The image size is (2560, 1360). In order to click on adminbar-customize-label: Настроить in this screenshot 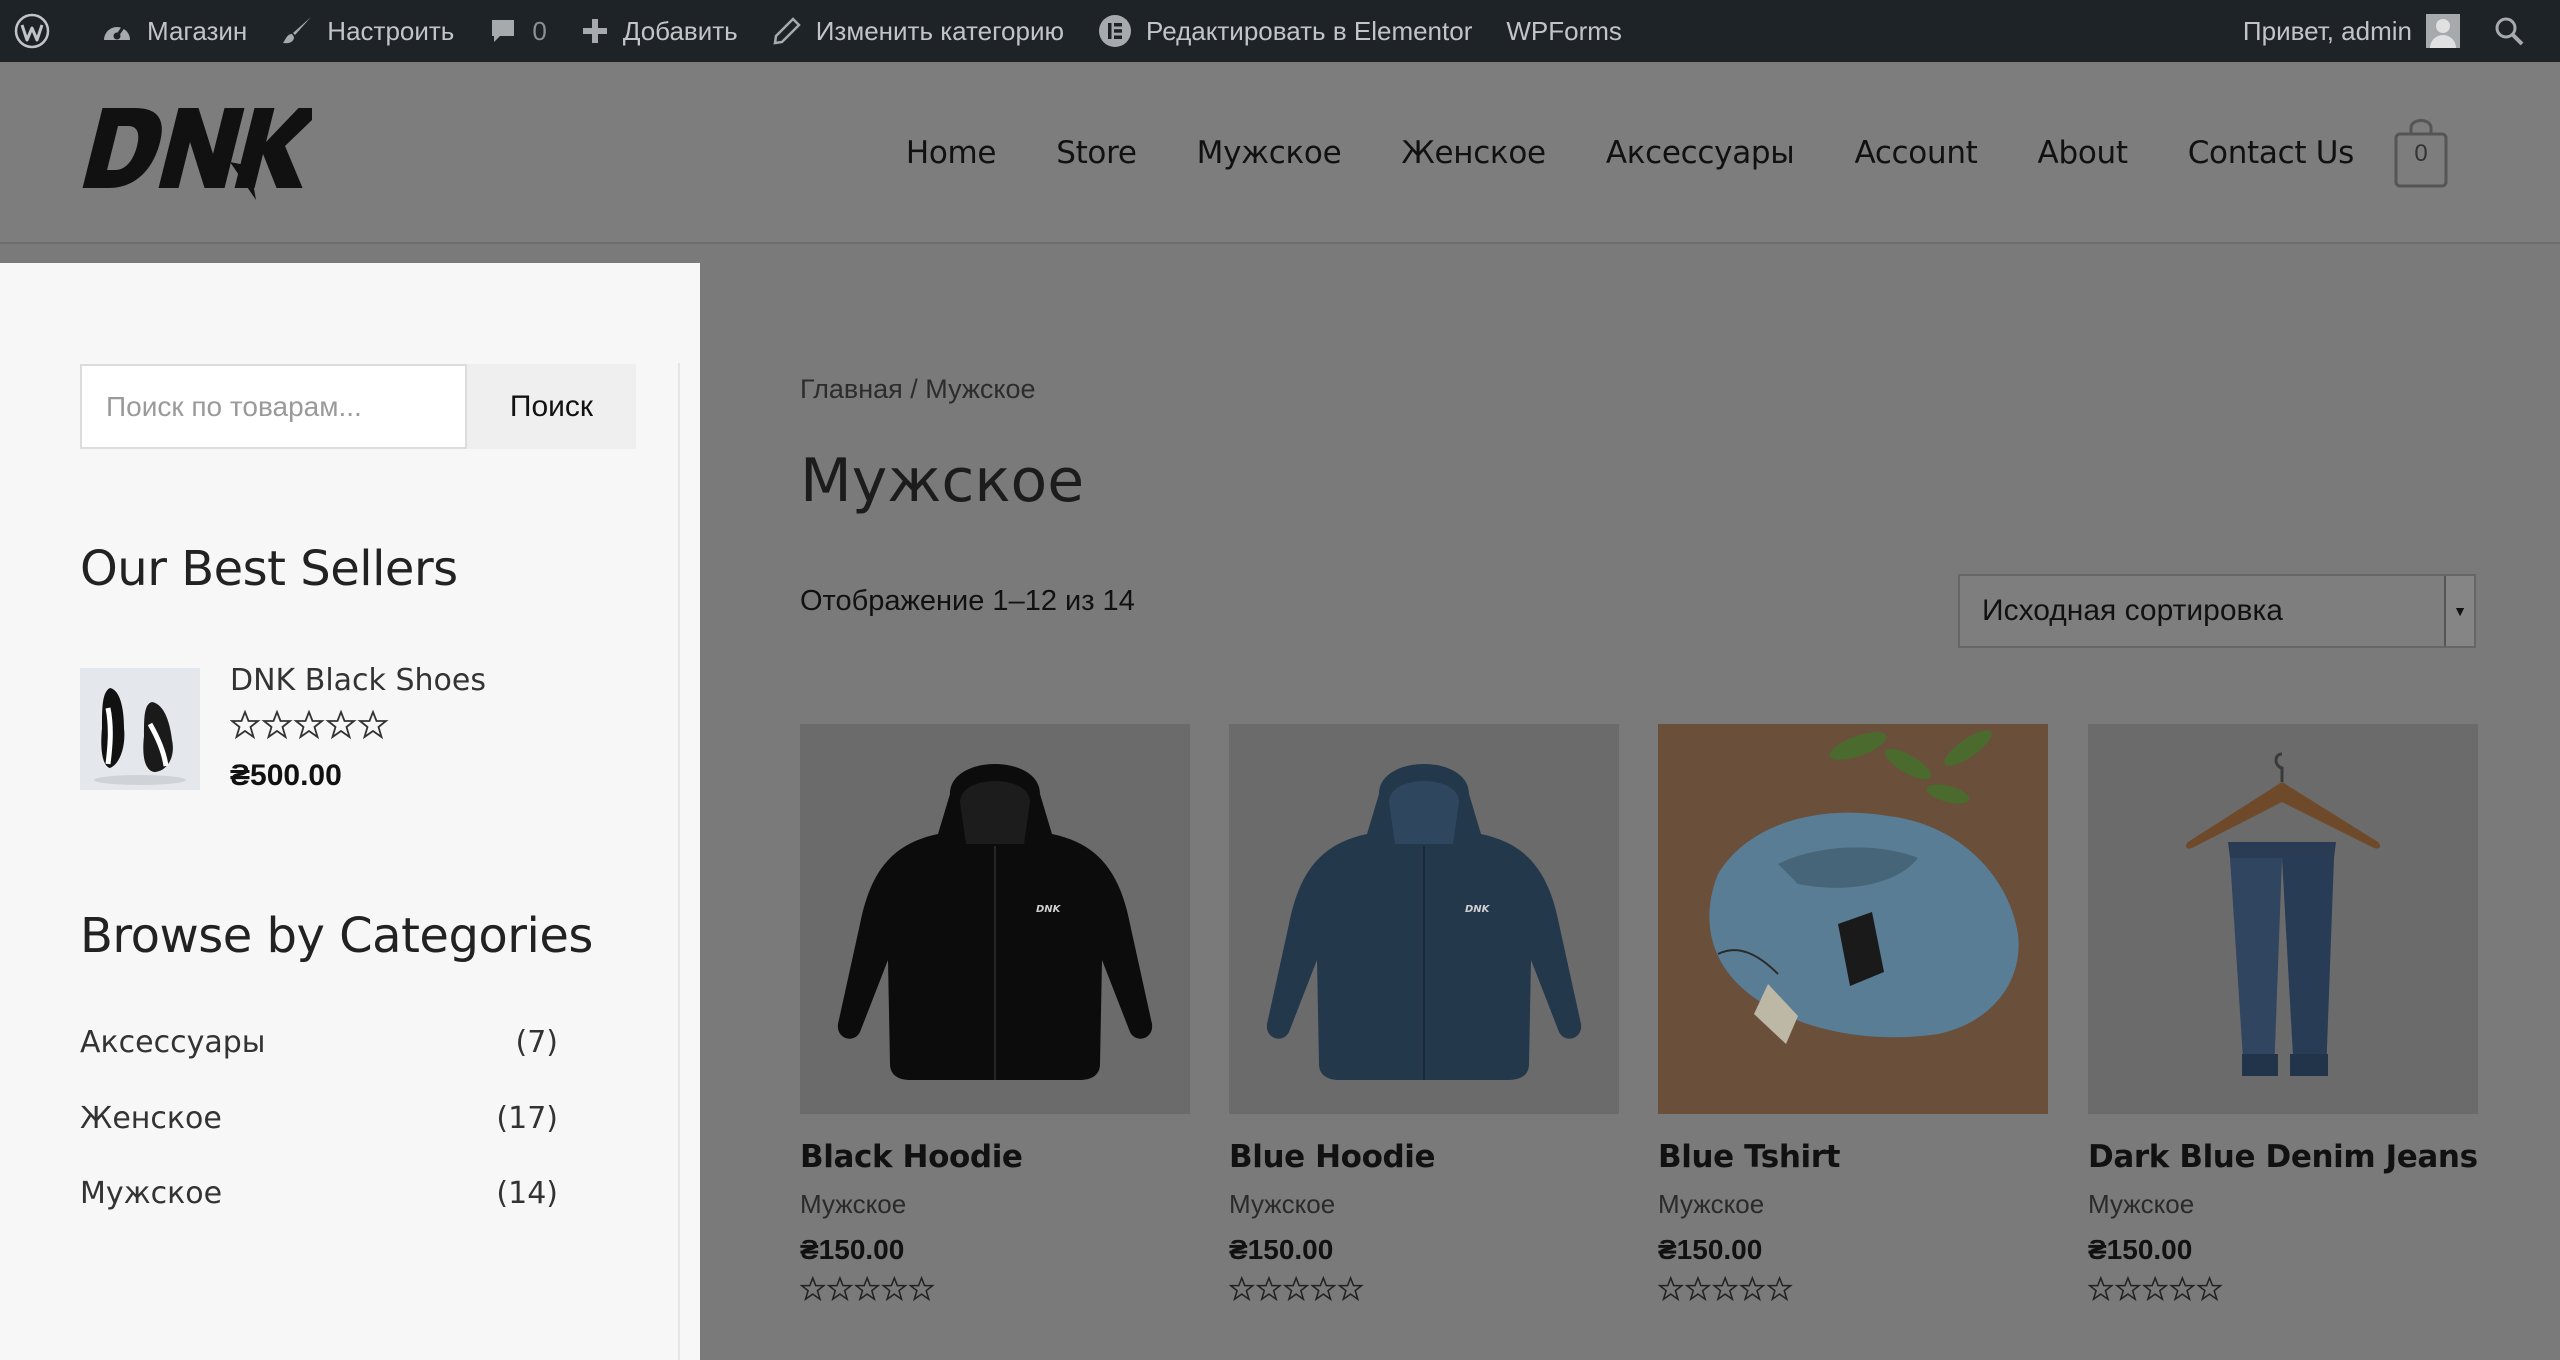, I will do `click(391, 30)`.